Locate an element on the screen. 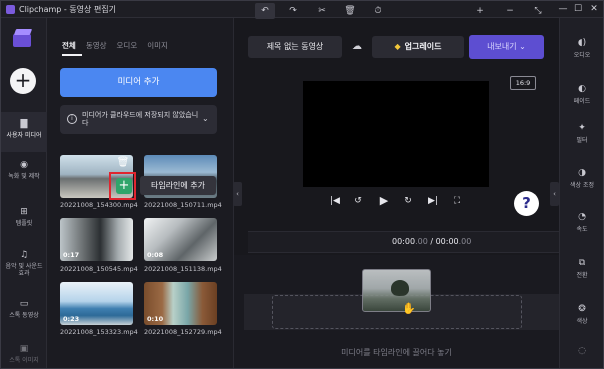  color-adjust-icon: ◑ is located at coordinates (582, 173).